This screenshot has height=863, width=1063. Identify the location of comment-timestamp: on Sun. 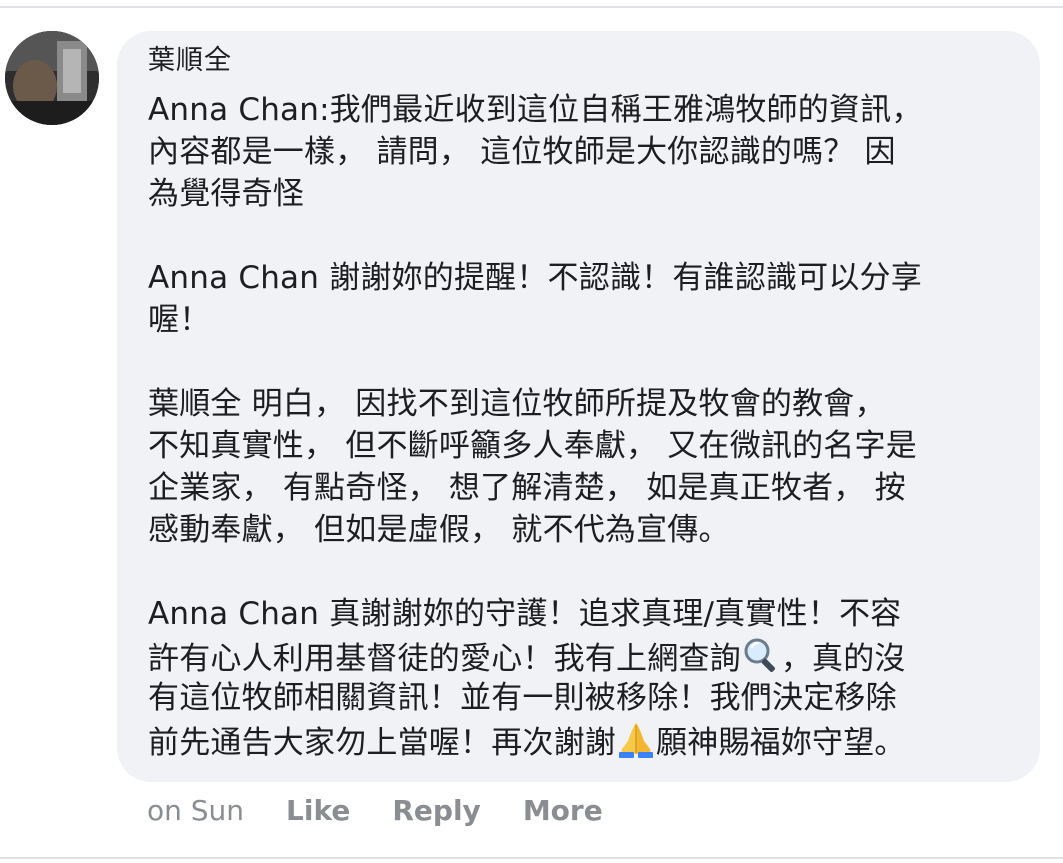
(195, 810).